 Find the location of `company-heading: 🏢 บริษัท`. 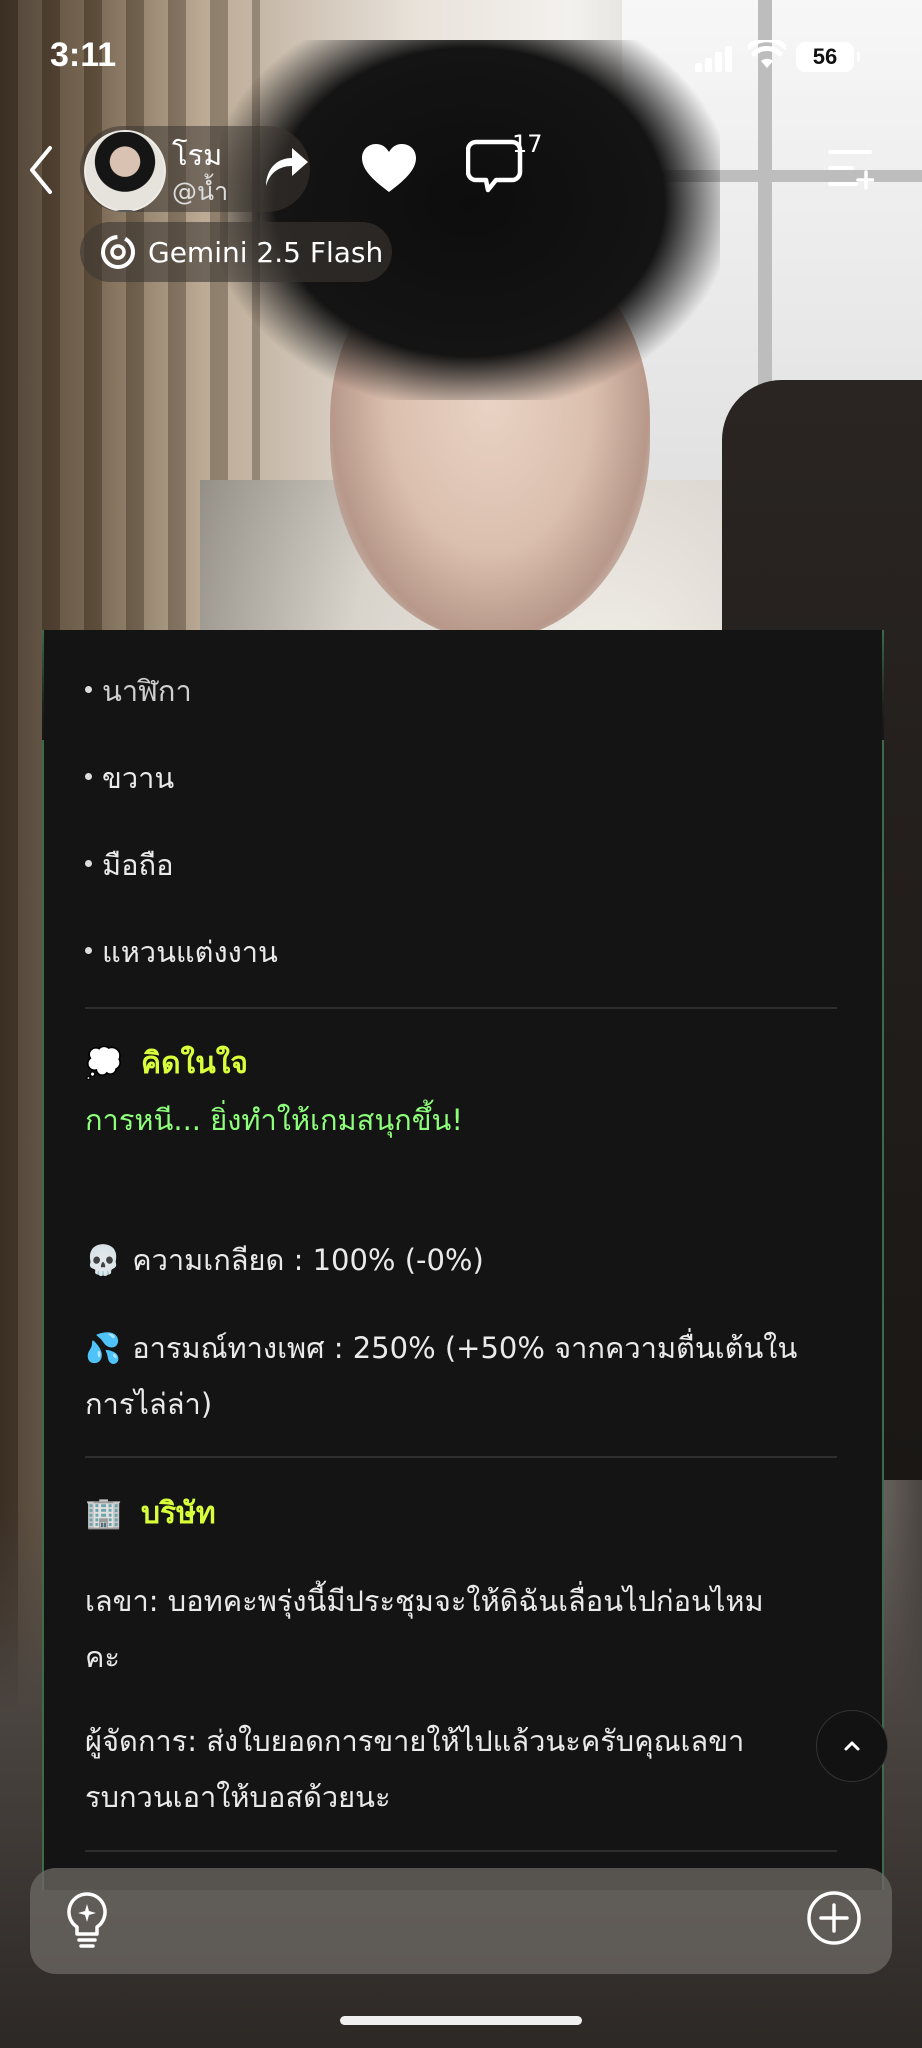

company-heading: 🏢 บริษัท is located at coordinates (150, 1513).